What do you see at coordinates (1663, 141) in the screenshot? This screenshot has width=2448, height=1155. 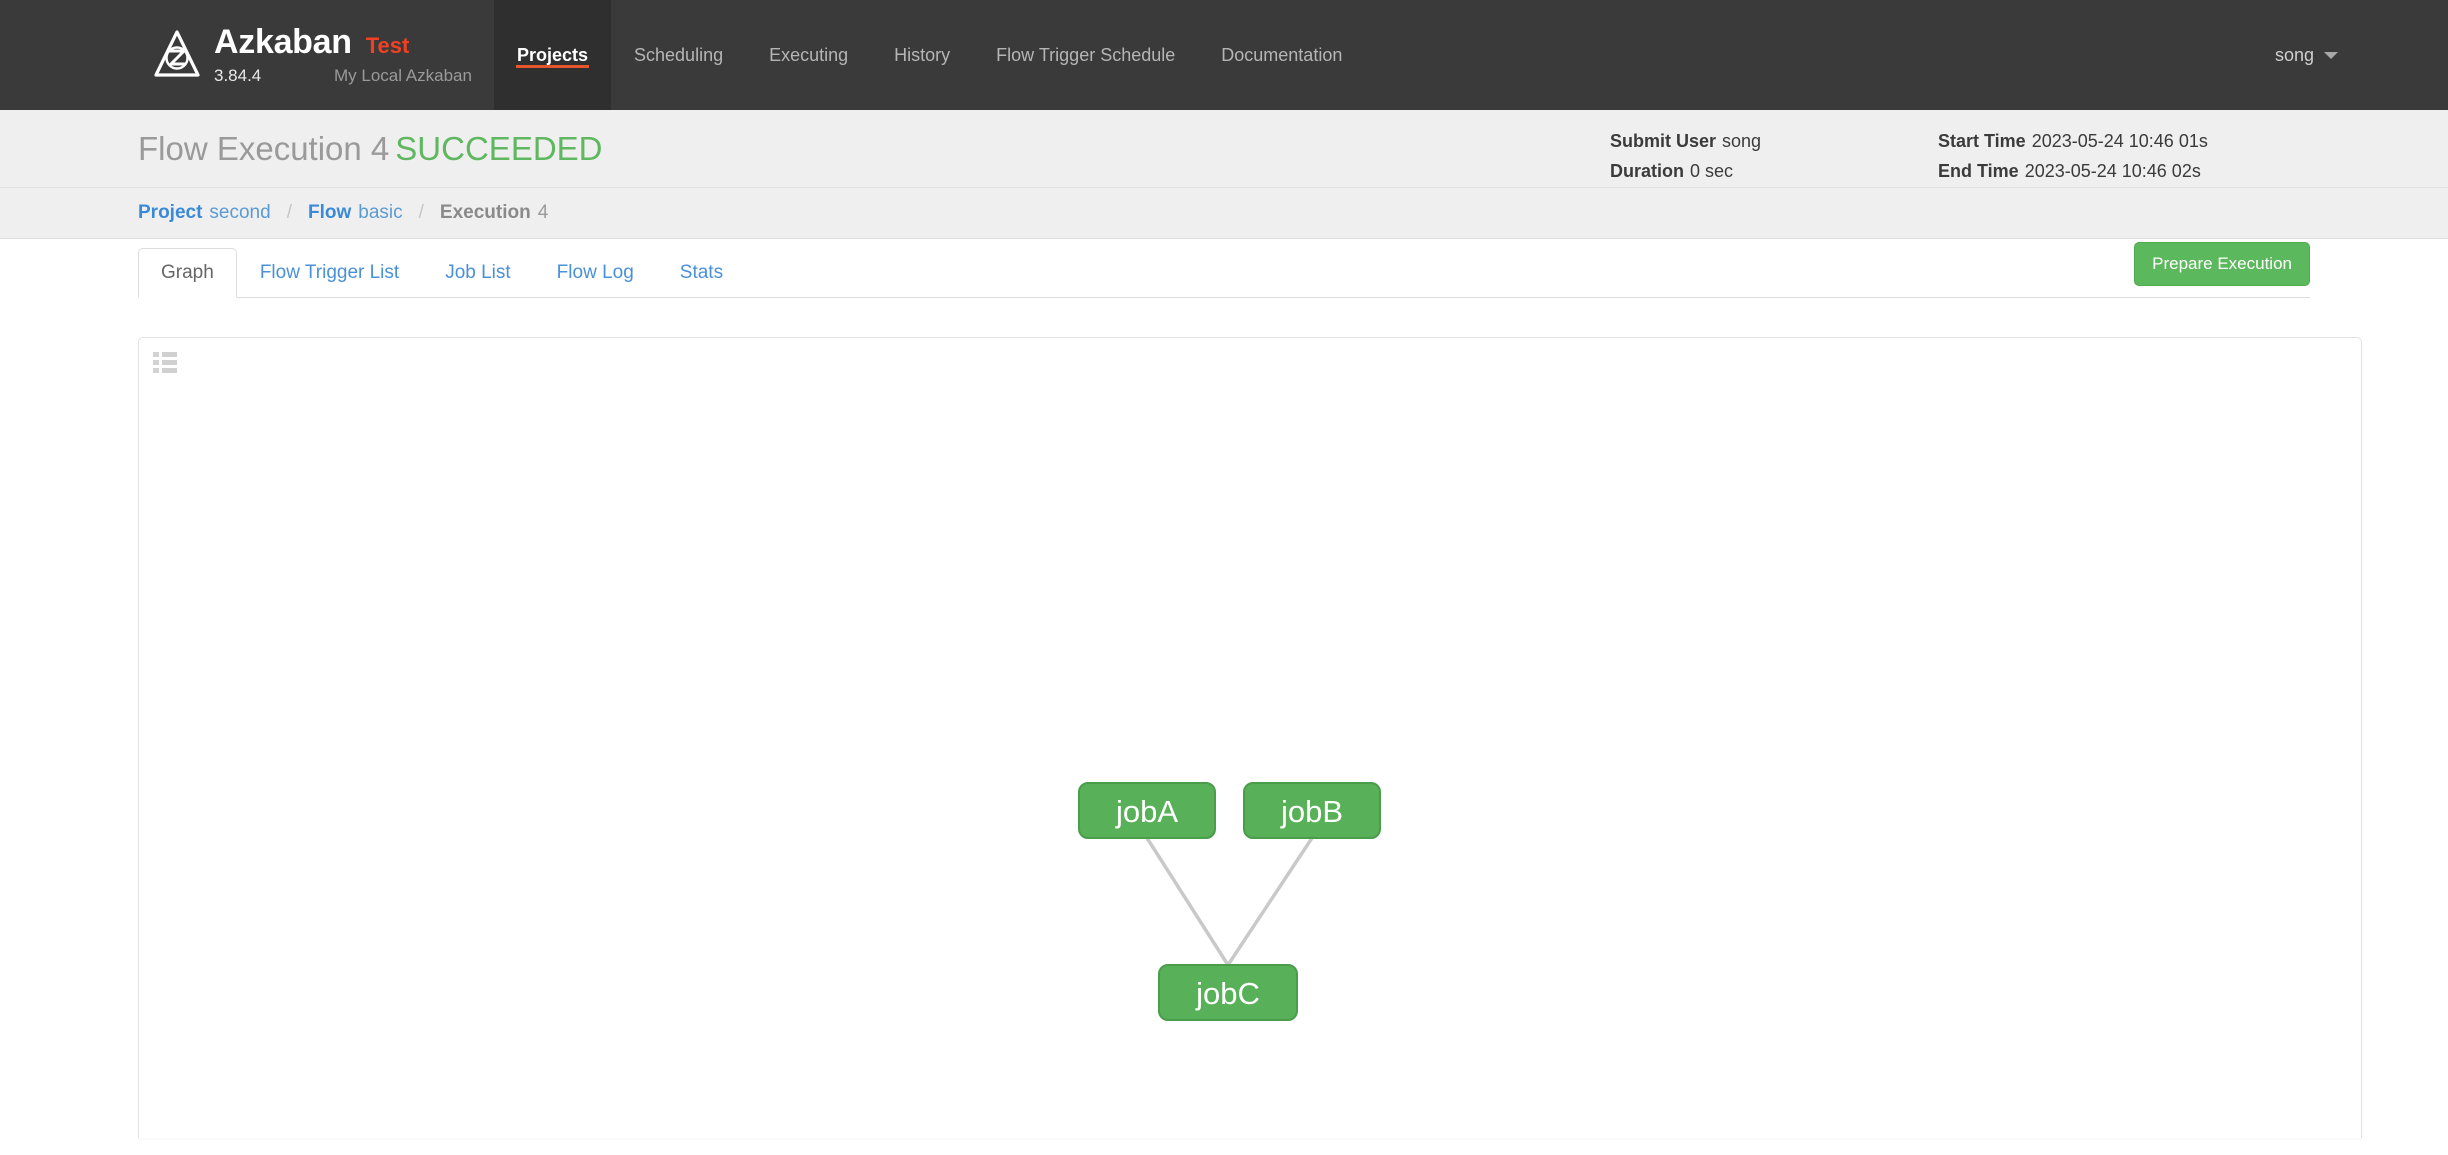 I see `meta-label: Submit User` at bounding box center [1663, 141].